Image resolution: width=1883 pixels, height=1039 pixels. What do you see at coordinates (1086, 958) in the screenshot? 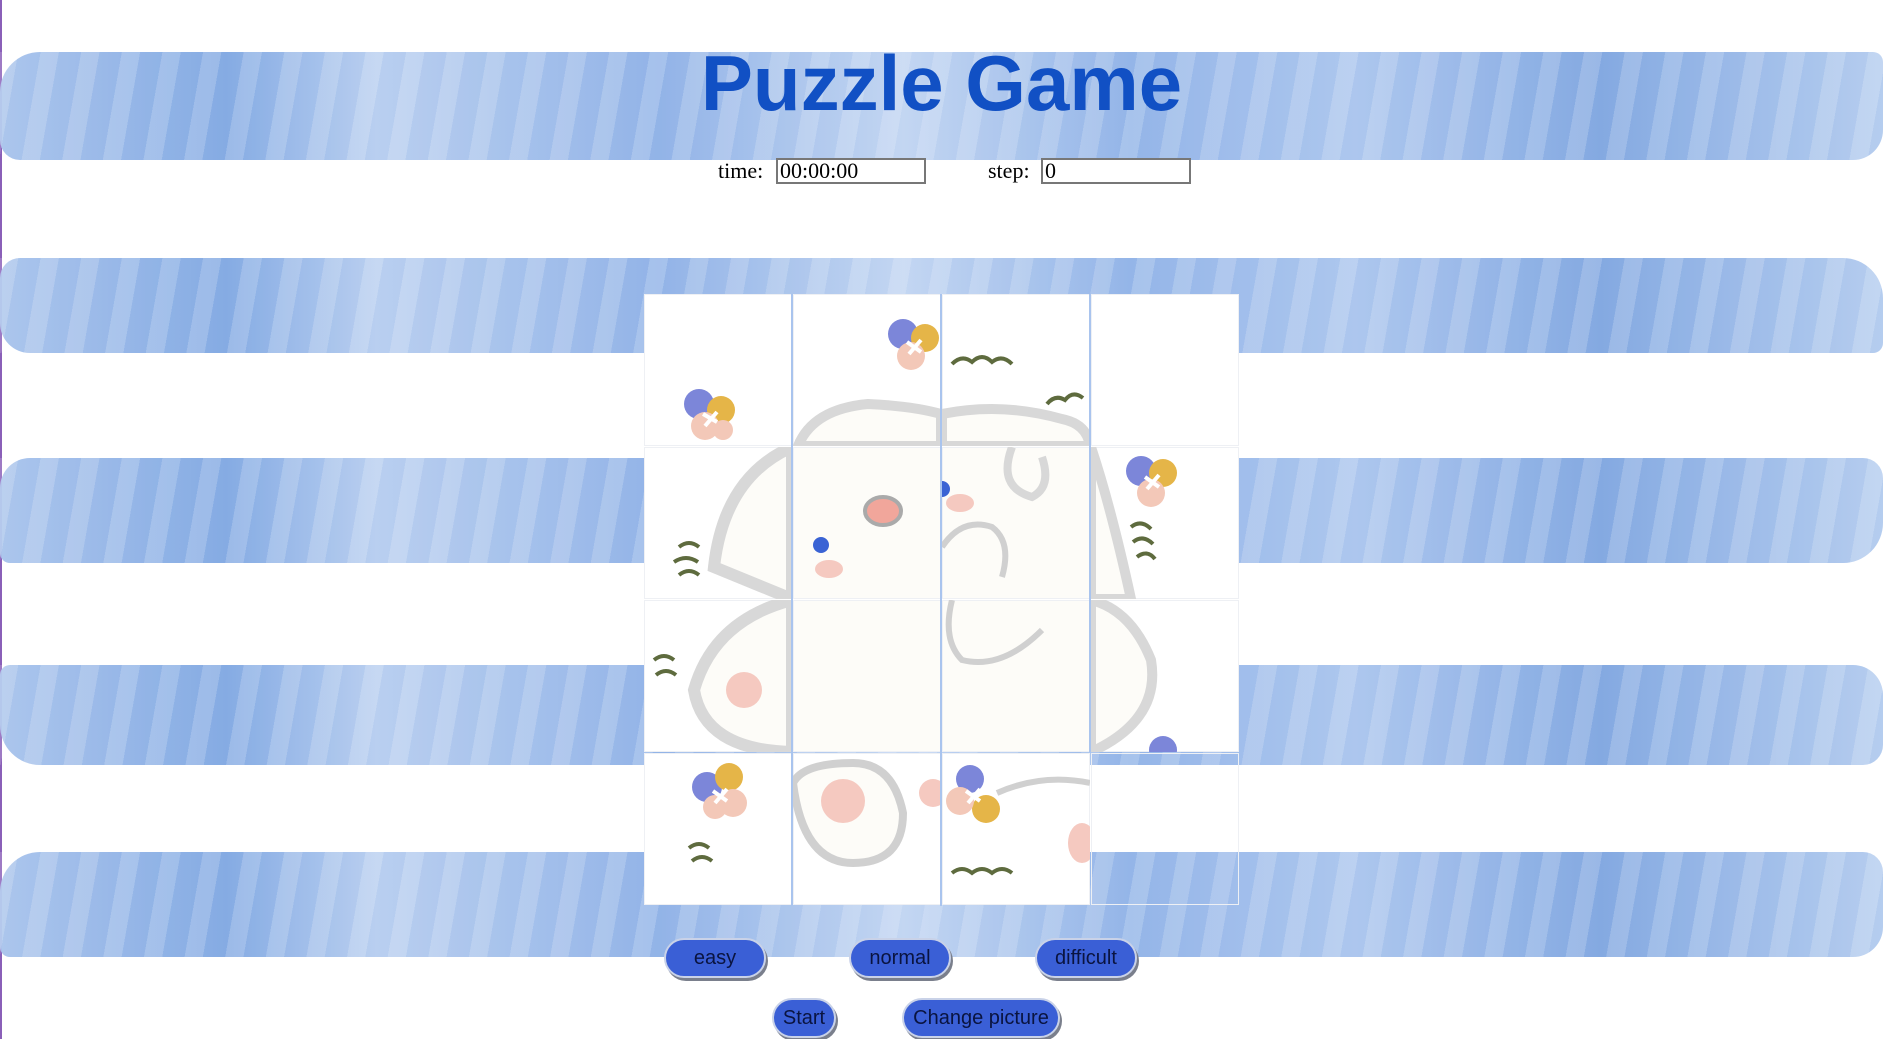
I see `difficult-button: difficult` at bounding box center [1086, 958].